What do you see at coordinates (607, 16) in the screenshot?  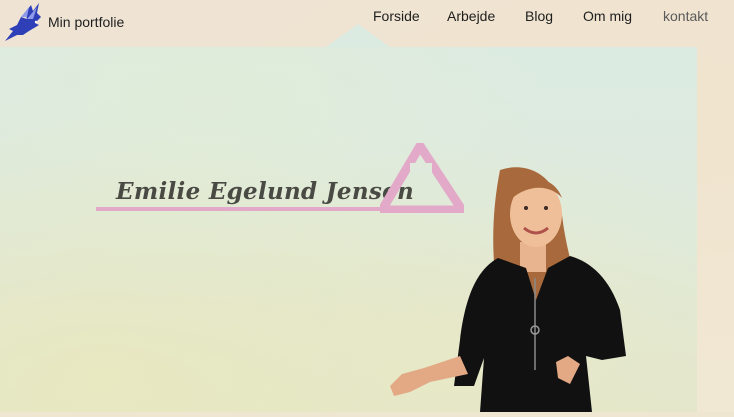 I see `nav-item-om-mig: Om mig` at bounding box center [607, 16].